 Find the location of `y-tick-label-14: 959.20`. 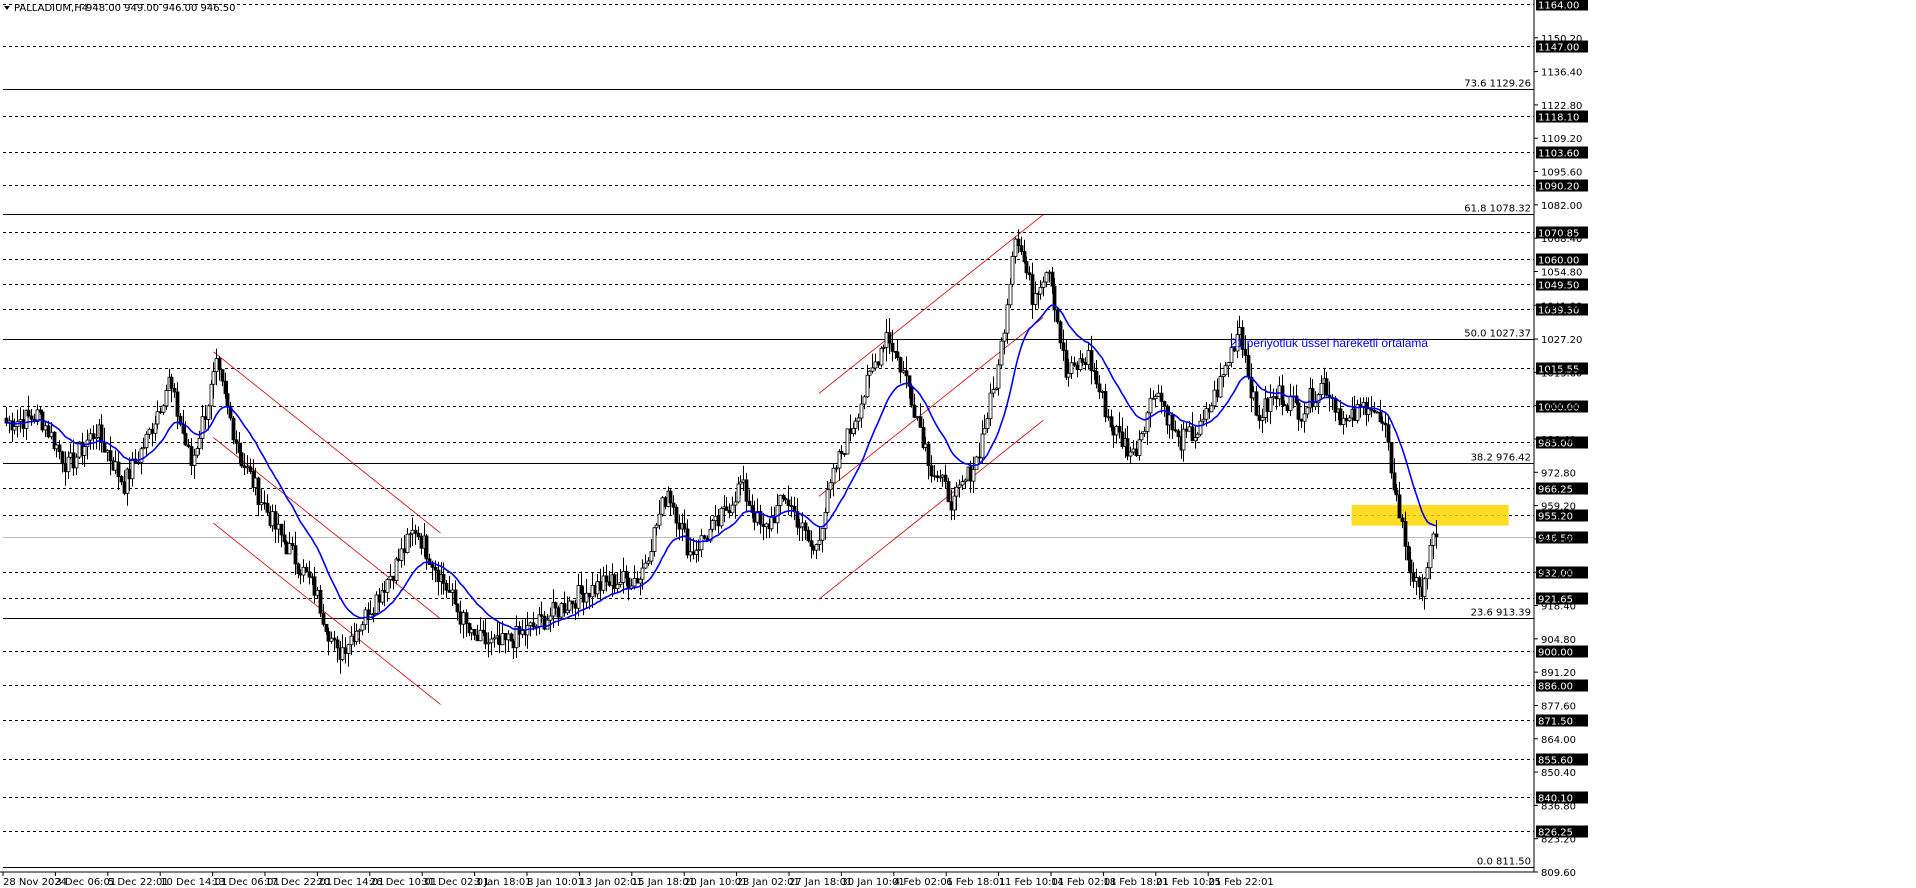

y-tick-label-14: 959.20 is located at coordinates (1558, 507).